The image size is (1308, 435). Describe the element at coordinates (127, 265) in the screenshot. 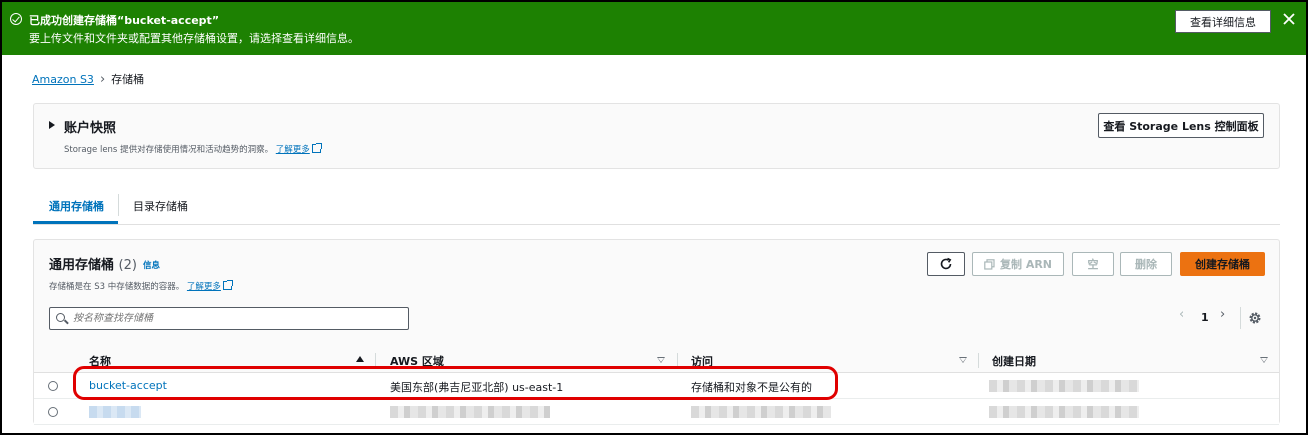

I see `bucket-count: (2)` at that location.